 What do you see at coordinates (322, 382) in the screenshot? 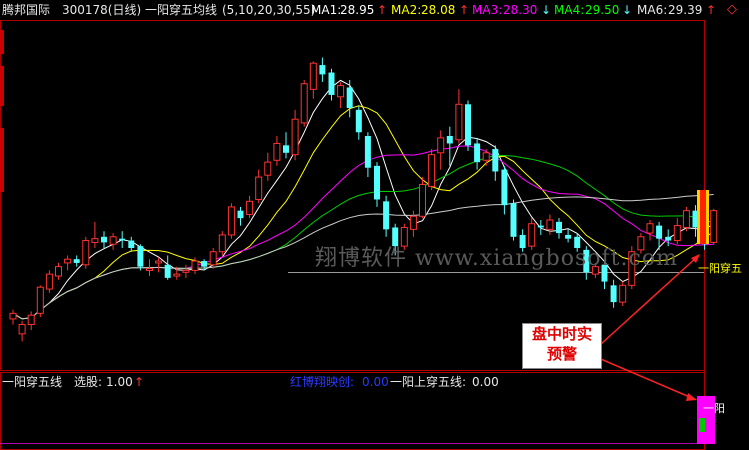
I see `red-label: 红博翔映创:` at bounding box center [322, 382].